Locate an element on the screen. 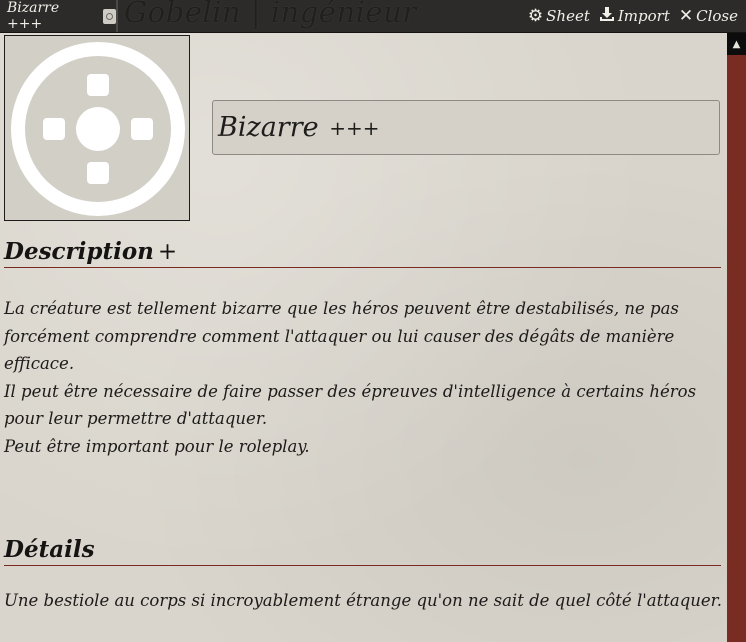 Image resolution: width=746 pixels, height=642 pixels. close-label: Close is located at coordinates (717, 16).